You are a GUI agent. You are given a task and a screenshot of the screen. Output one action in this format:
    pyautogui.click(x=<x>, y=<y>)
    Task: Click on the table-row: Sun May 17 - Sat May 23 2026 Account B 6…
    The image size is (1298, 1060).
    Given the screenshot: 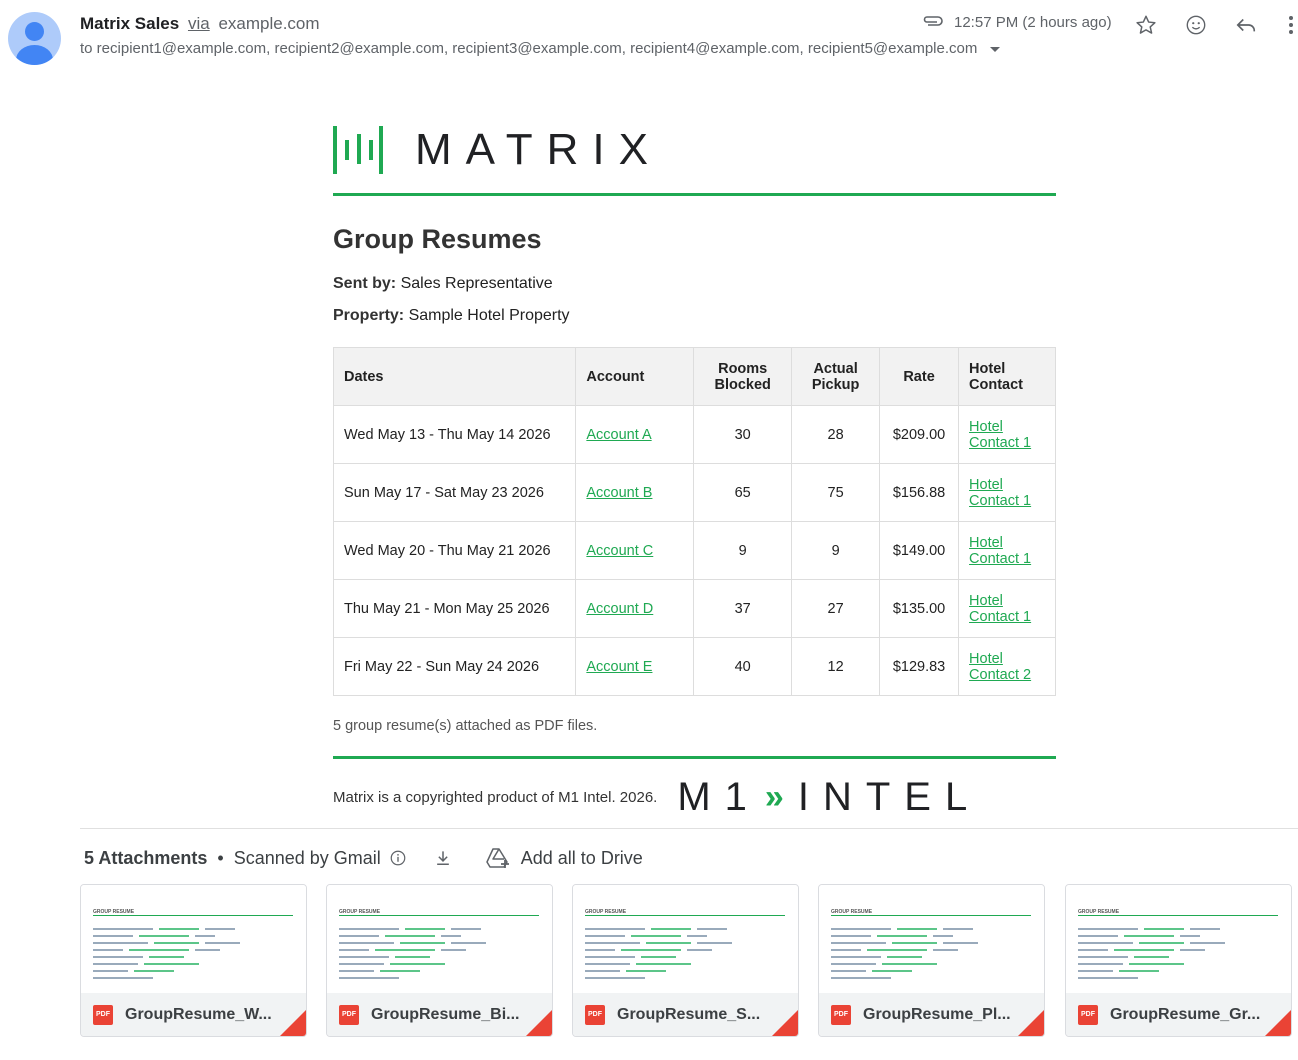 What is the action you would take?
    pyautogui.click(x=694, y=492)
    